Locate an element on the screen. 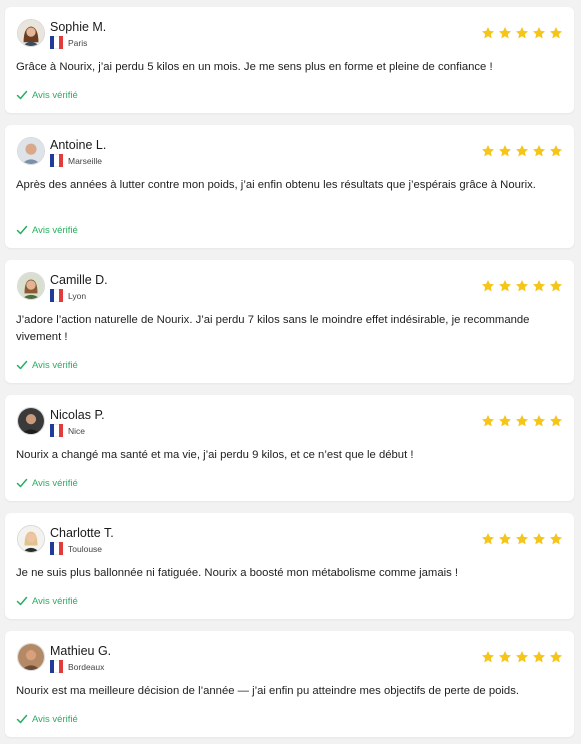 This screenshot has width=581, height=744. reviewer-city: Paris is located at coordinates (78, 42).